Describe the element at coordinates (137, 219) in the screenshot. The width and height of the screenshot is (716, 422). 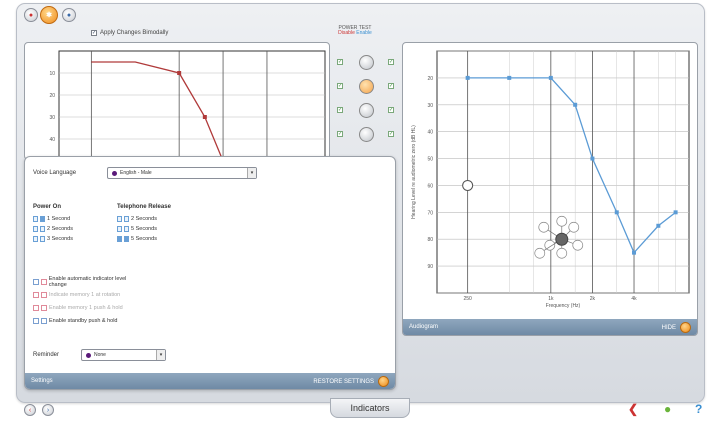
I see `telephone-release-option: 2 Seconds` at that location.